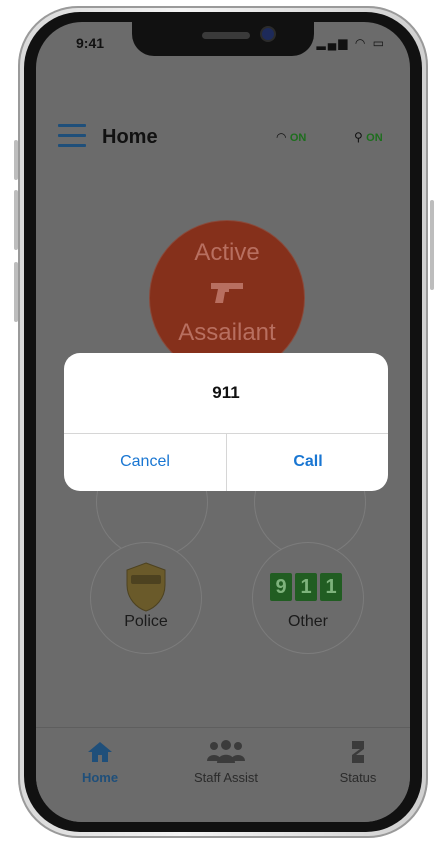 Image resolution: width=446 pixels, height=844 pixels. Describe the element at coordinates (374, 138) in the screenshot. I see `location-status: ON` at that location.